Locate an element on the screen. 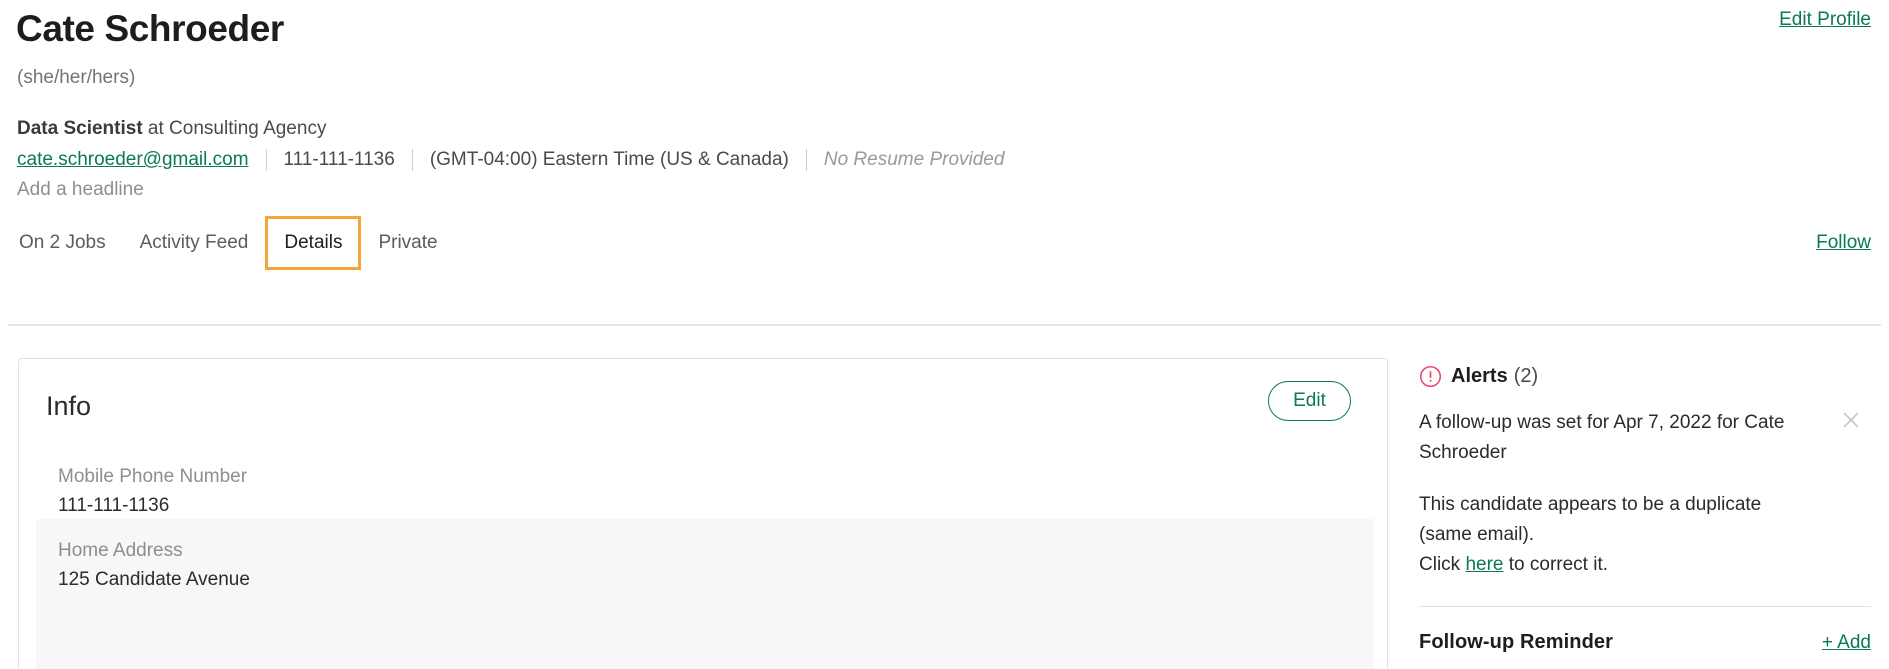 The image size is (1889, 669). field-value: 125 Candidate Avenue is located at coordinates (154, 579).